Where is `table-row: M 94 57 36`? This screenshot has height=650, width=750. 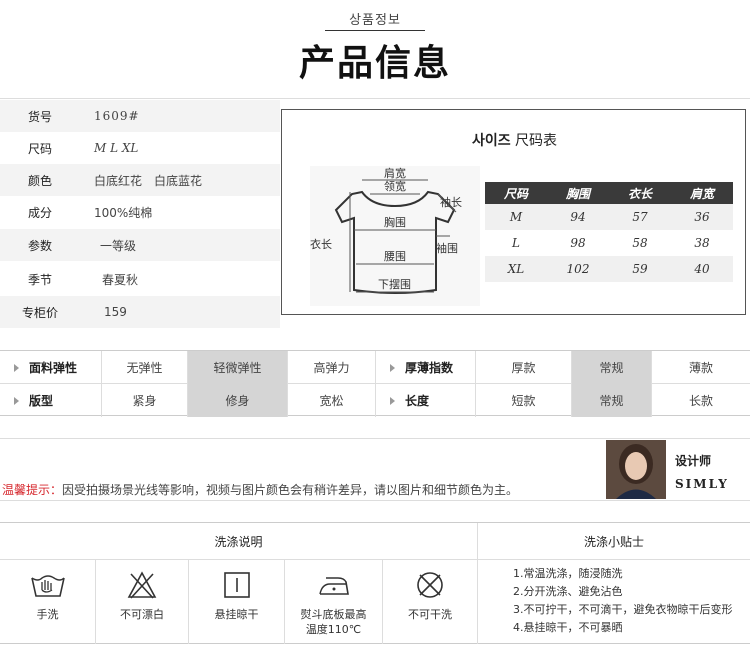
table-row: M 94 57 36 is located at coordinates (609, 217).